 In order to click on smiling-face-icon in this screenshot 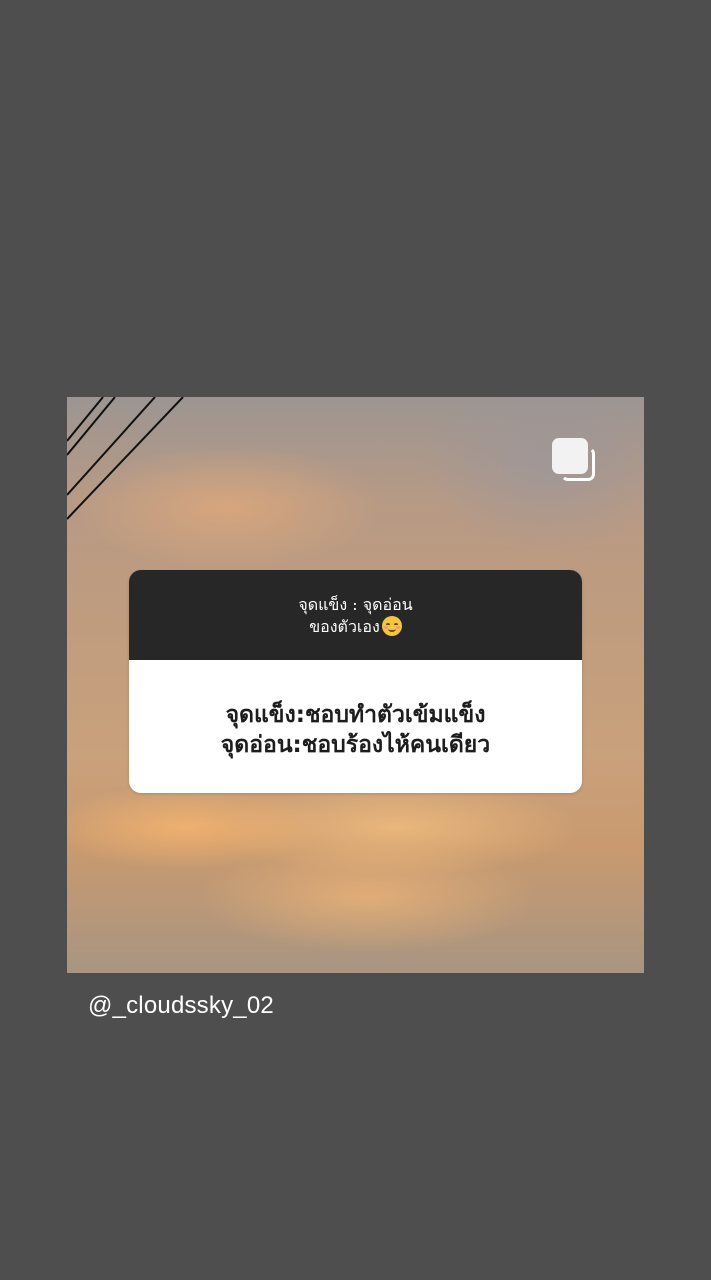, I will do `click(391, 626)`.